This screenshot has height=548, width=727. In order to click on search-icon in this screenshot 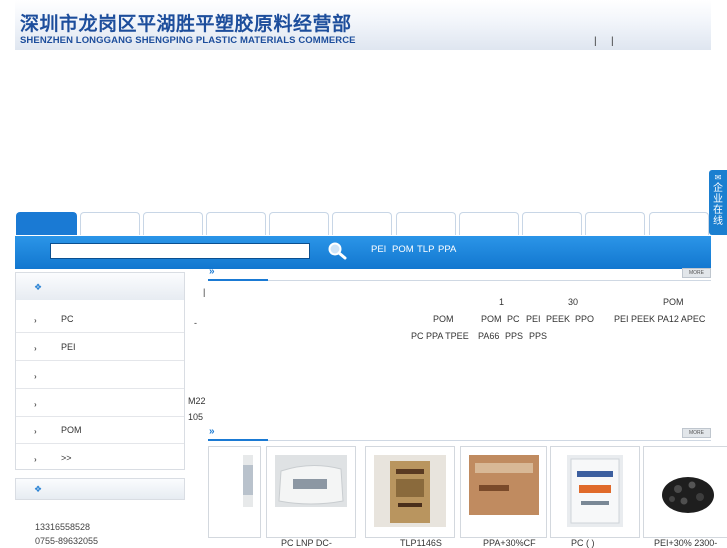, I will do `click(337, 251)`.